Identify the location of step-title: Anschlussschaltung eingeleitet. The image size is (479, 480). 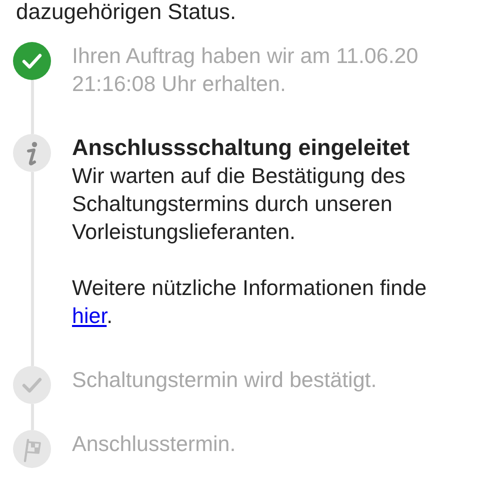
(241, 148).